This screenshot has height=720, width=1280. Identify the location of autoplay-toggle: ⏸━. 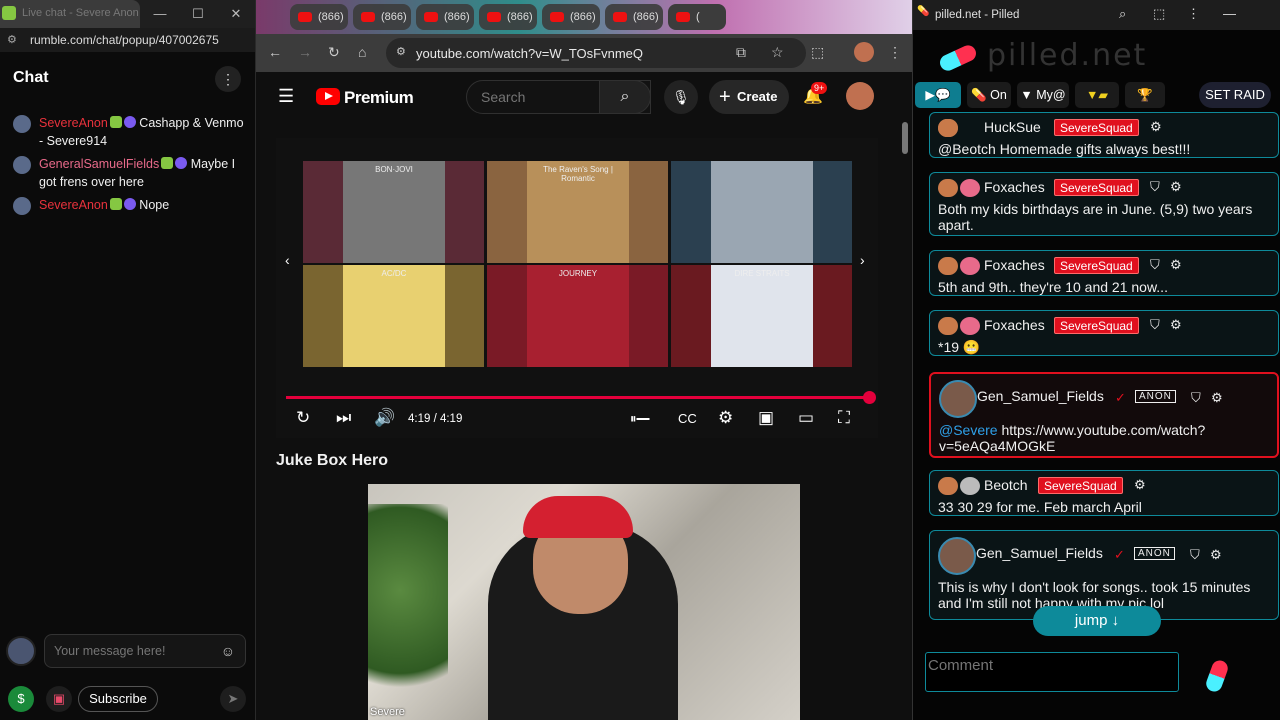
(640, 419).